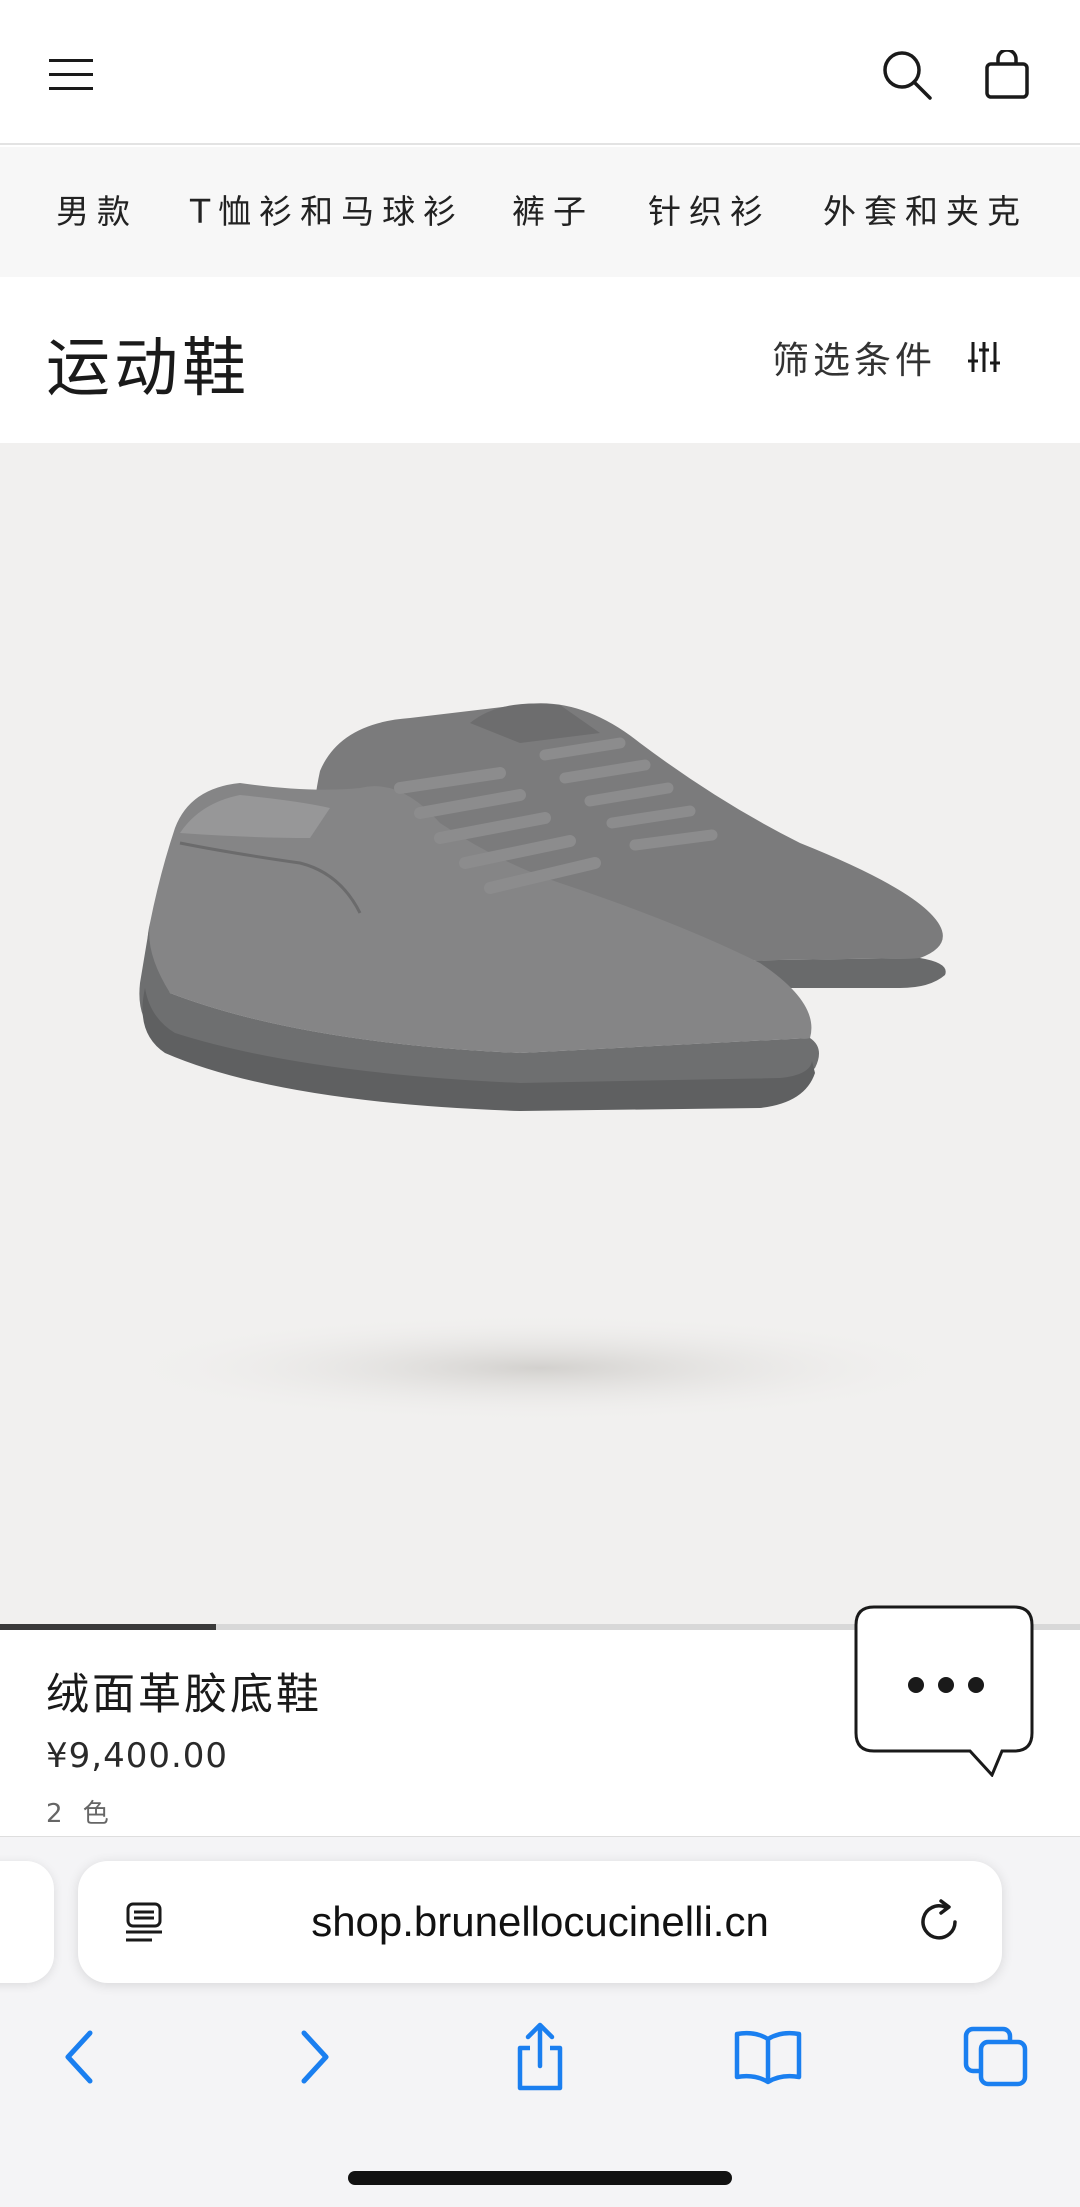 The width and height of the screenshot is (1080, 2207). Describe the element at coordinates (71, 75) in the screenshot. I see `hamburger-menu-icon` at that location.